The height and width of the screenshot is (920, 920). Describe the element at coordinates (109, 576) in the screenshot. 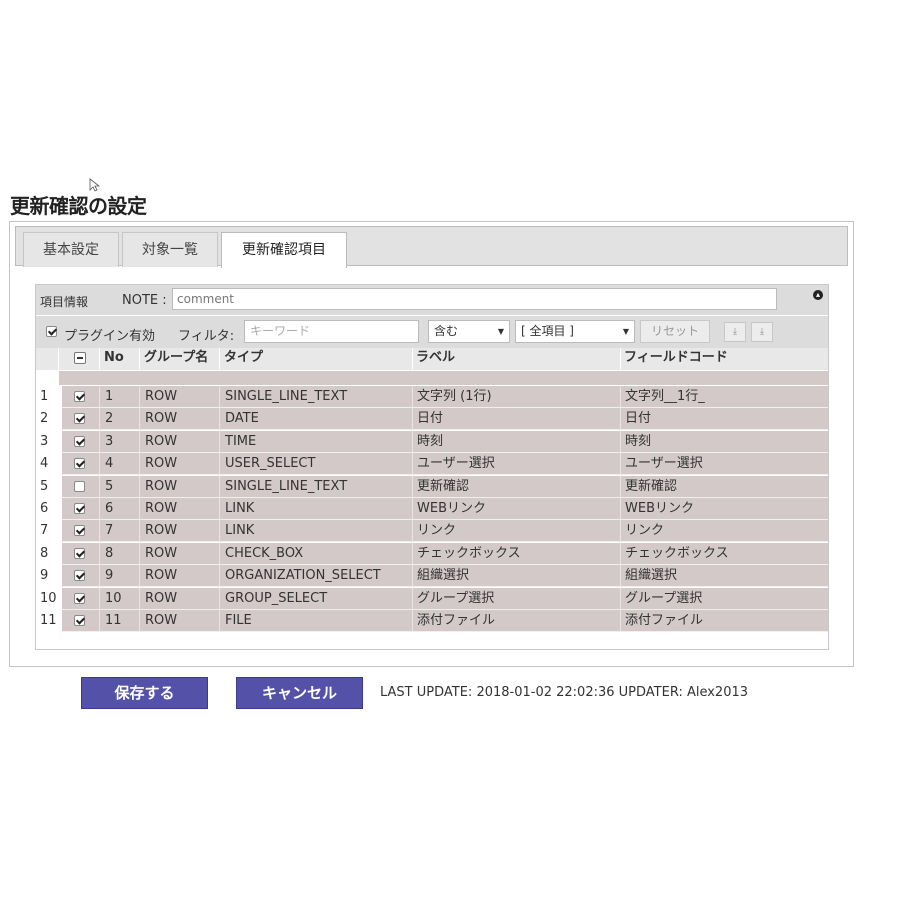

I see `row-no: 9` at that location.